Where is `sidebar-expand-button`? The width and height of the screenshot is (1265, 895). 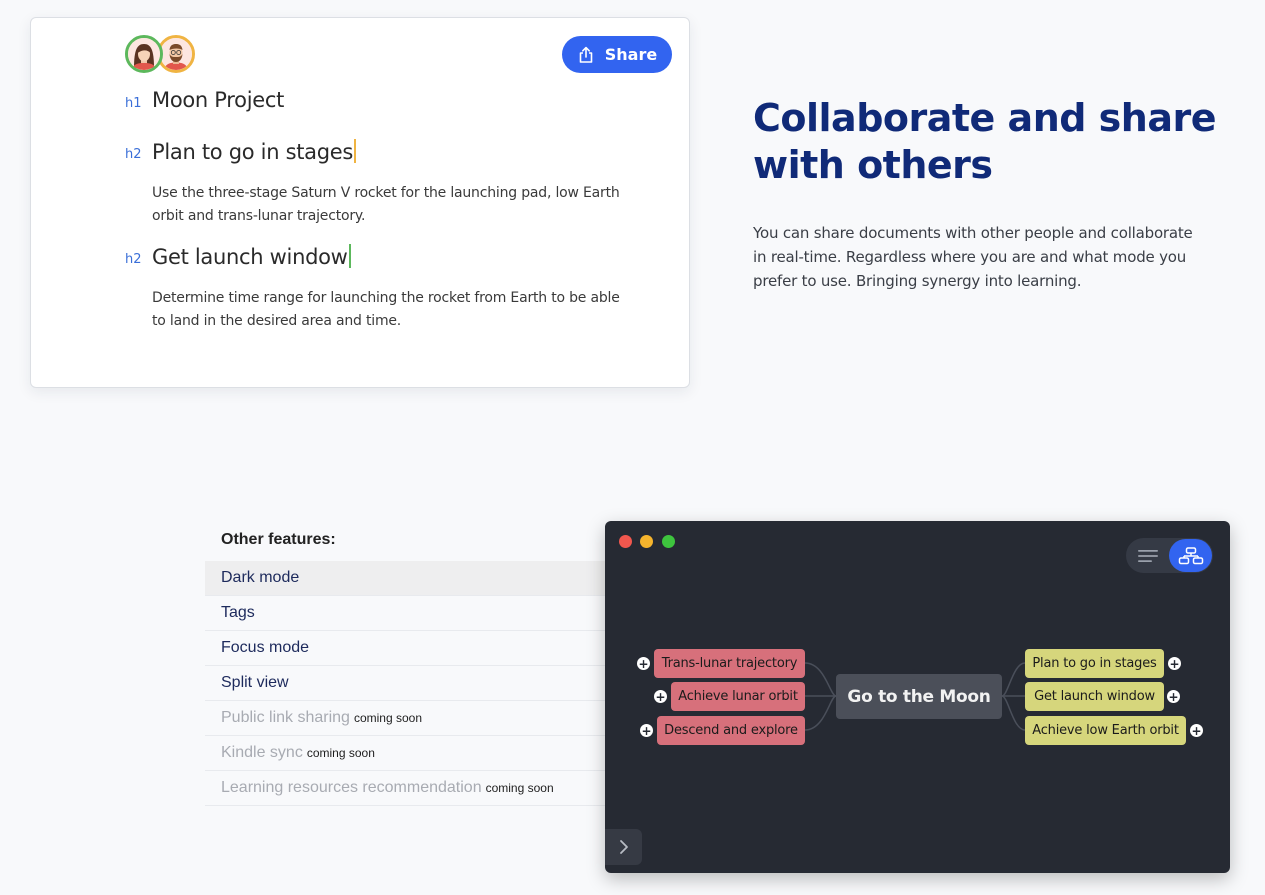
sidebar-expand-button is located at coordinates (623, 847).